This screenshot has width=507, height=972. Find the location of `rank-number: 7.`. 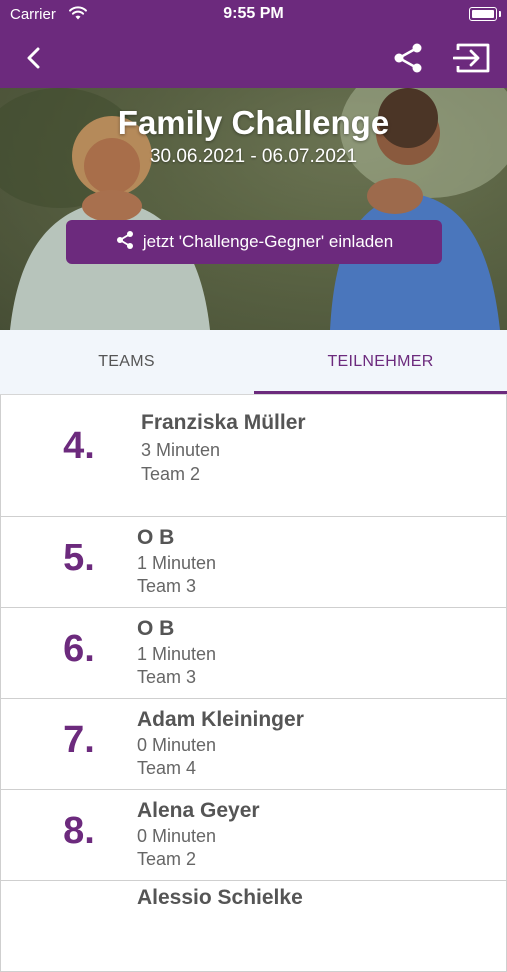

rank-number: 7. is located at coordinates (79, 740).